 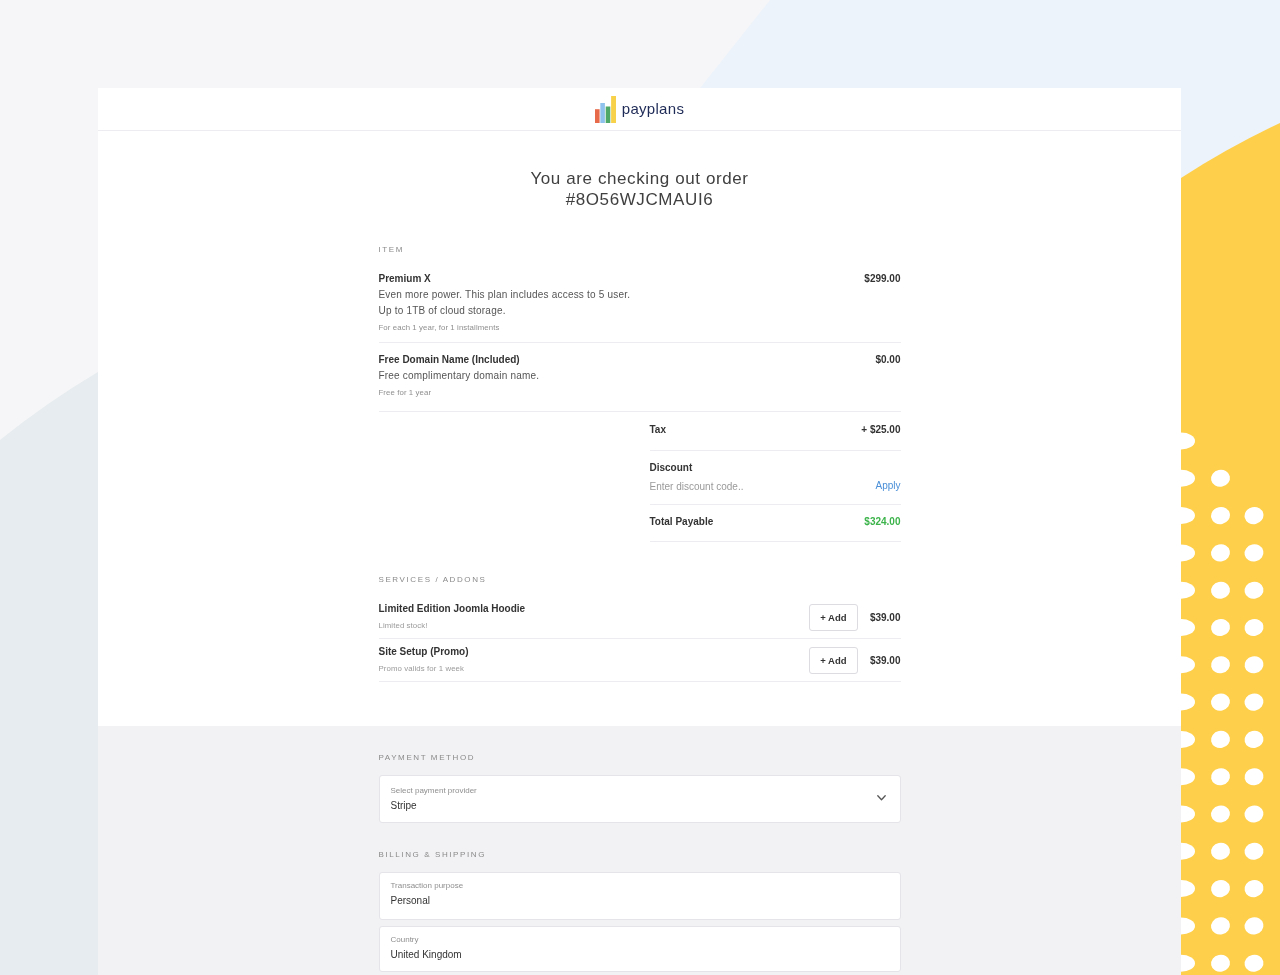 What do you see at coordinates (605, 109) in the screenshot?
I see `logo-icon` at bounding box center [605, 109].